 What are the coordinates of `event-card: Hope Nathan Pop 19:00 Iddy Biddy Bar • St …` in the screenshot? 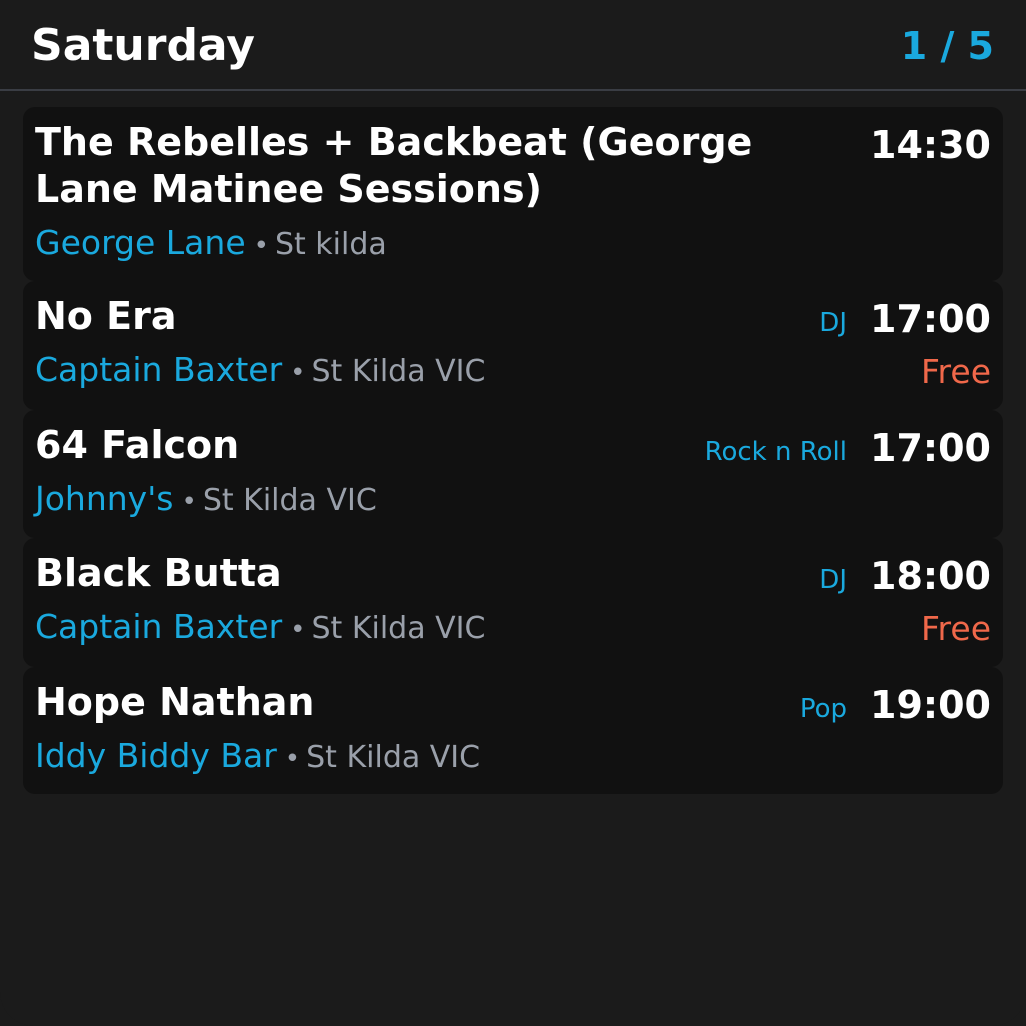 It's located at (513, 730).